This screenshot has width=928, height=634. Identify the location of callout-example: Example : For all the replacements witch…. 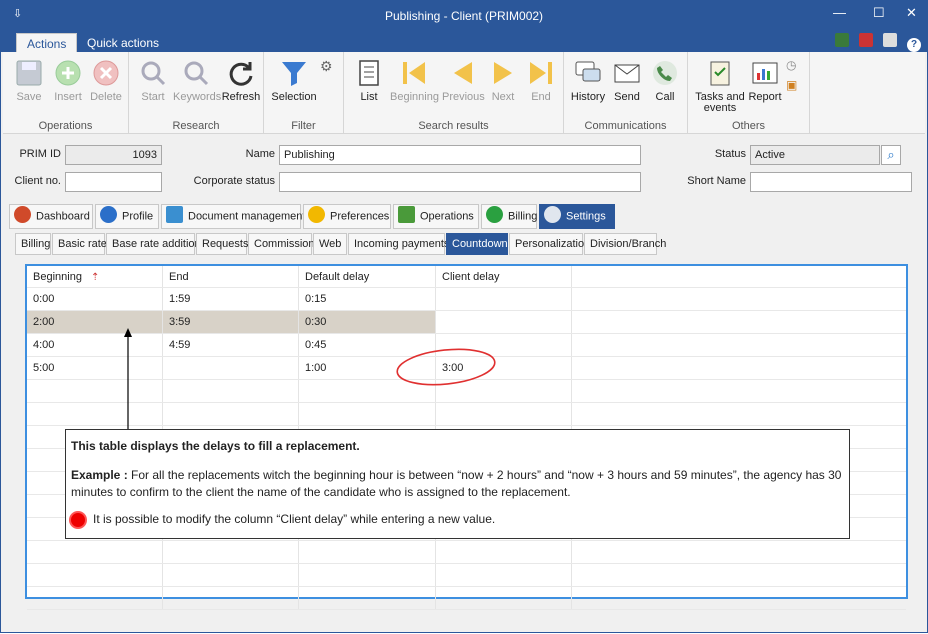
(457, 484).